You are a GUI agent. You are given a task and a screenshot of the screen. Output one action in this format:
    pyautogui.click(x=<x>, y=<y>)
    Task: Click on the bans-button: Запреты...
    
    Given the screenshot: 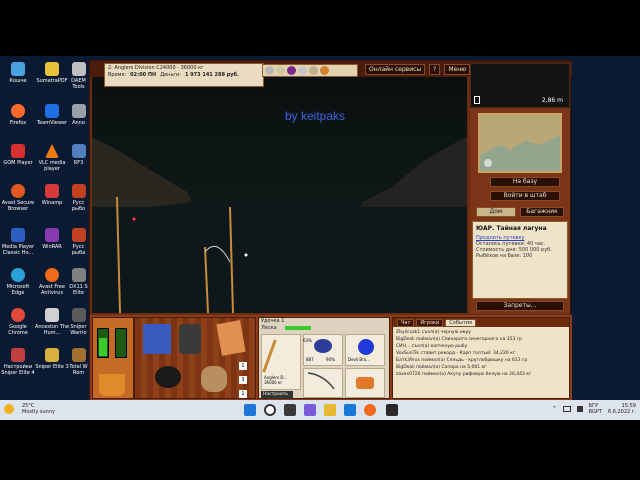 What is the action you would take?
    pyautogui.click(x=520, y=306)
    